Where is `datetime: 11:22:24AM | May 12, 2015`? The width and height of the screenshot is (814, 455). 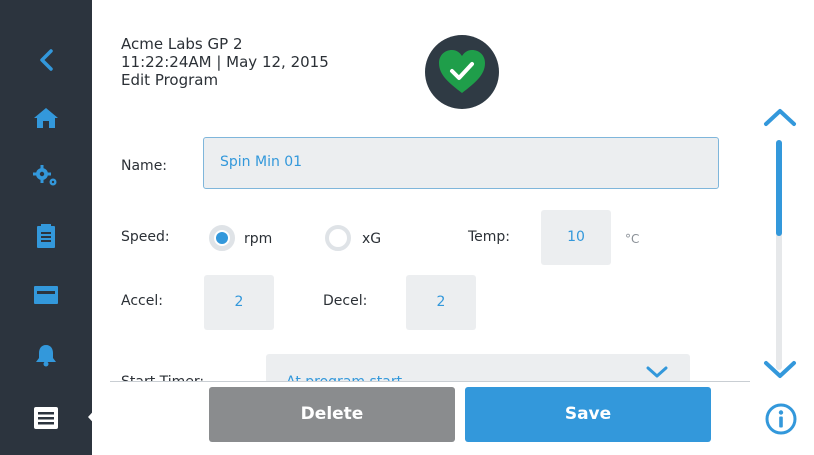
datetime: 11:22:24AM | May 12, 2015 is located at coordinates (225, 62).